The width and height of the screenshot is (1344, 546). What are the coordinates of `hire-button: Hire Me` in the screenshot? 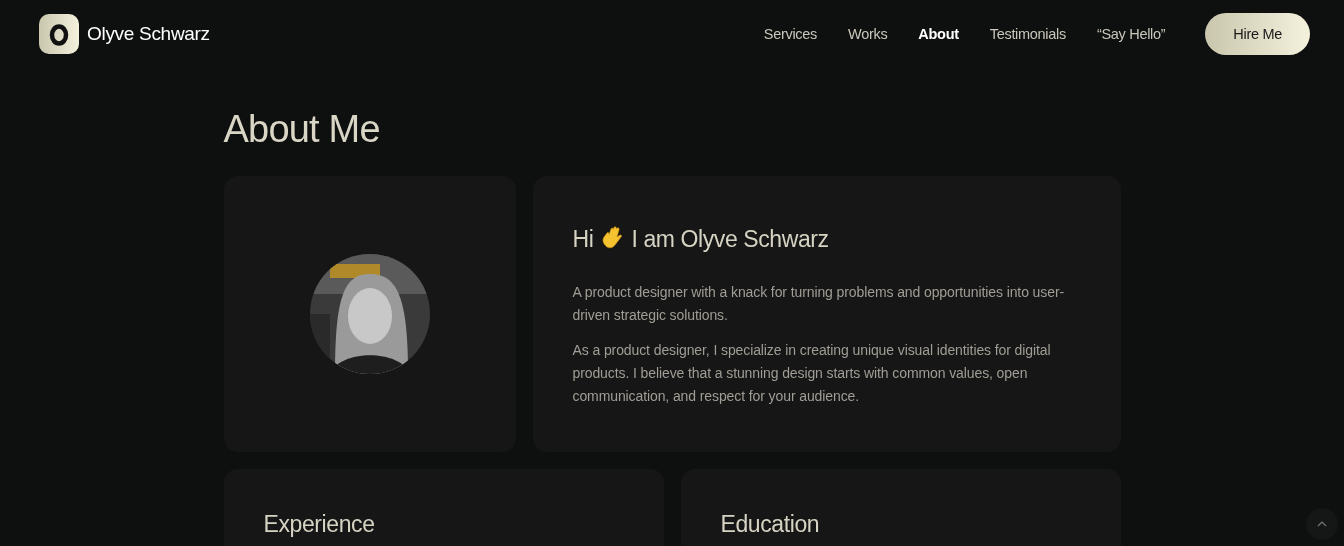 It's located at (1257, 34).